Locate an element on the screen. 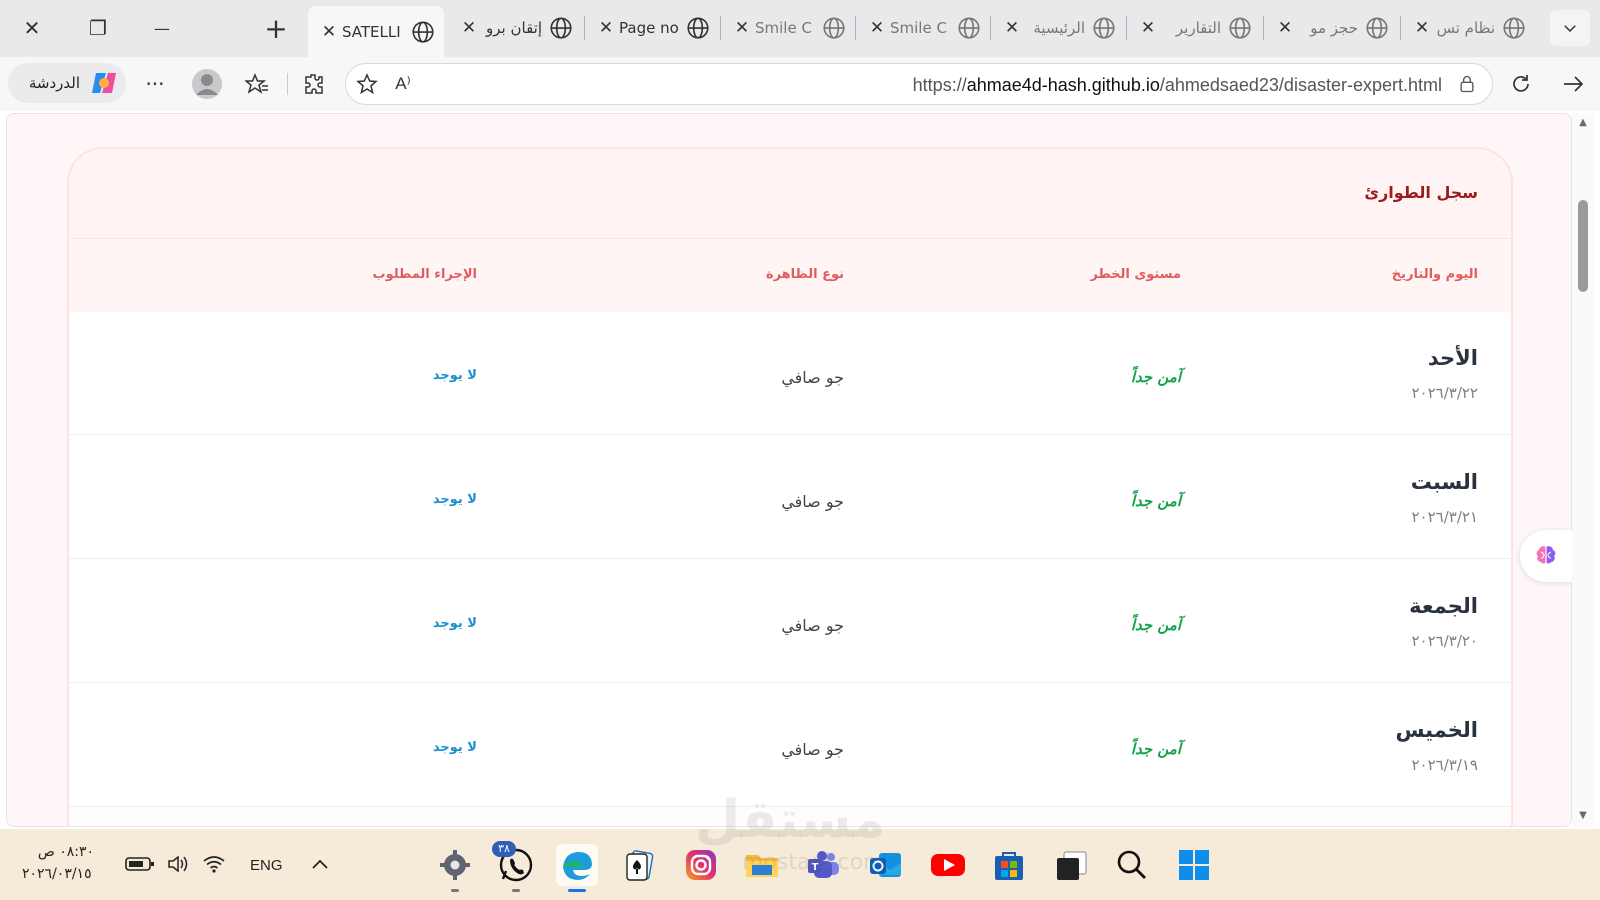 The width and height of the screenshot is (1600, 900). show-hidden-icons-button is located at coordinates (320, 864).